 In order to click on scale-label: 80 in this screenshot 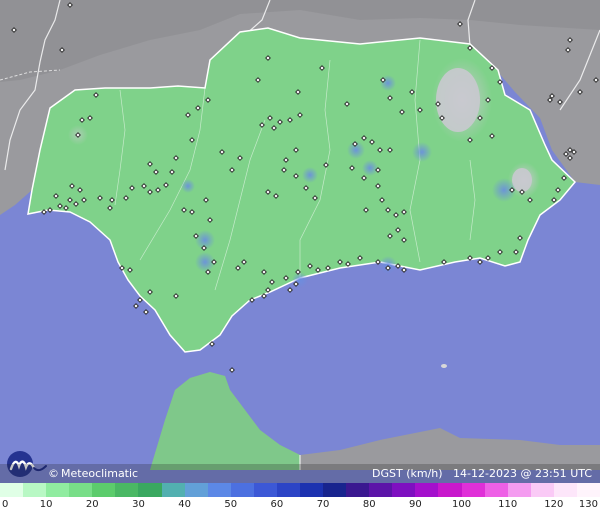, I will do `click(369, 504)`.